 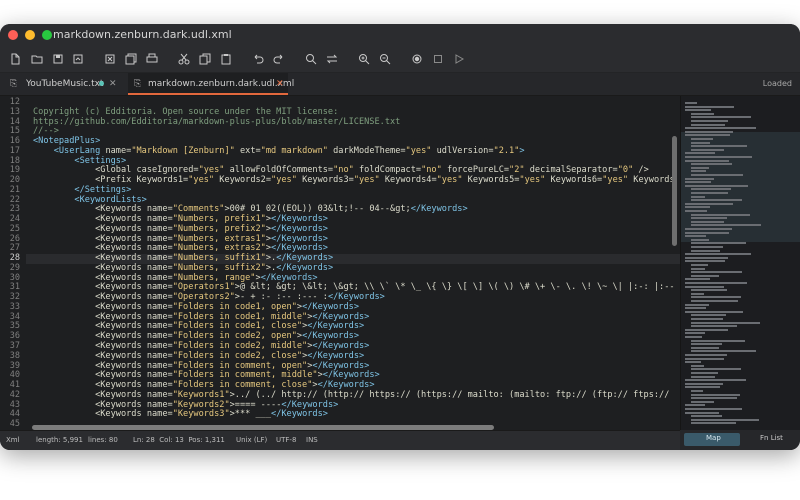 I want to click on undo-icon, so click(x=258, y=59).